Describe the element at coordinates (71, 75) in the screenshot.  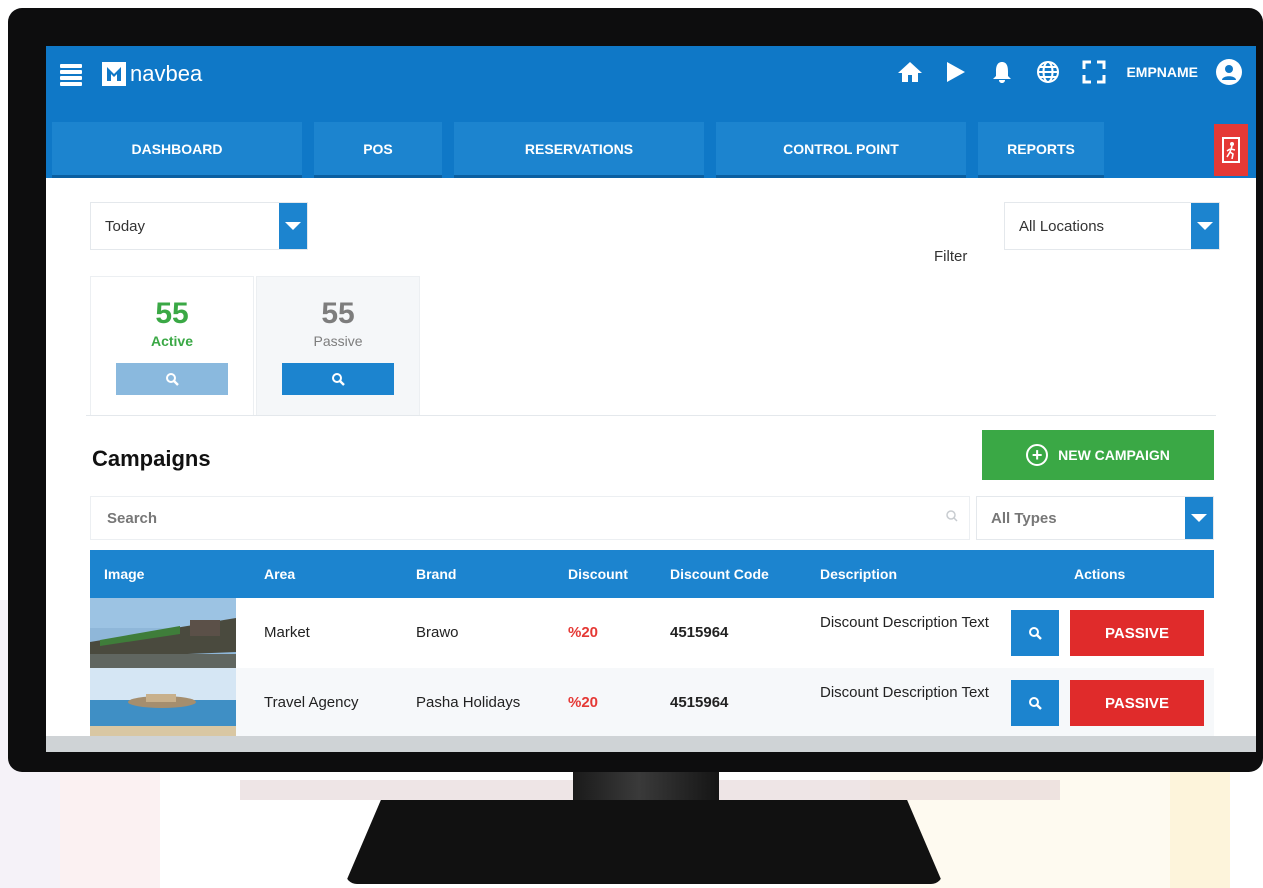
I see `hamburger-menu-icon` at that location.